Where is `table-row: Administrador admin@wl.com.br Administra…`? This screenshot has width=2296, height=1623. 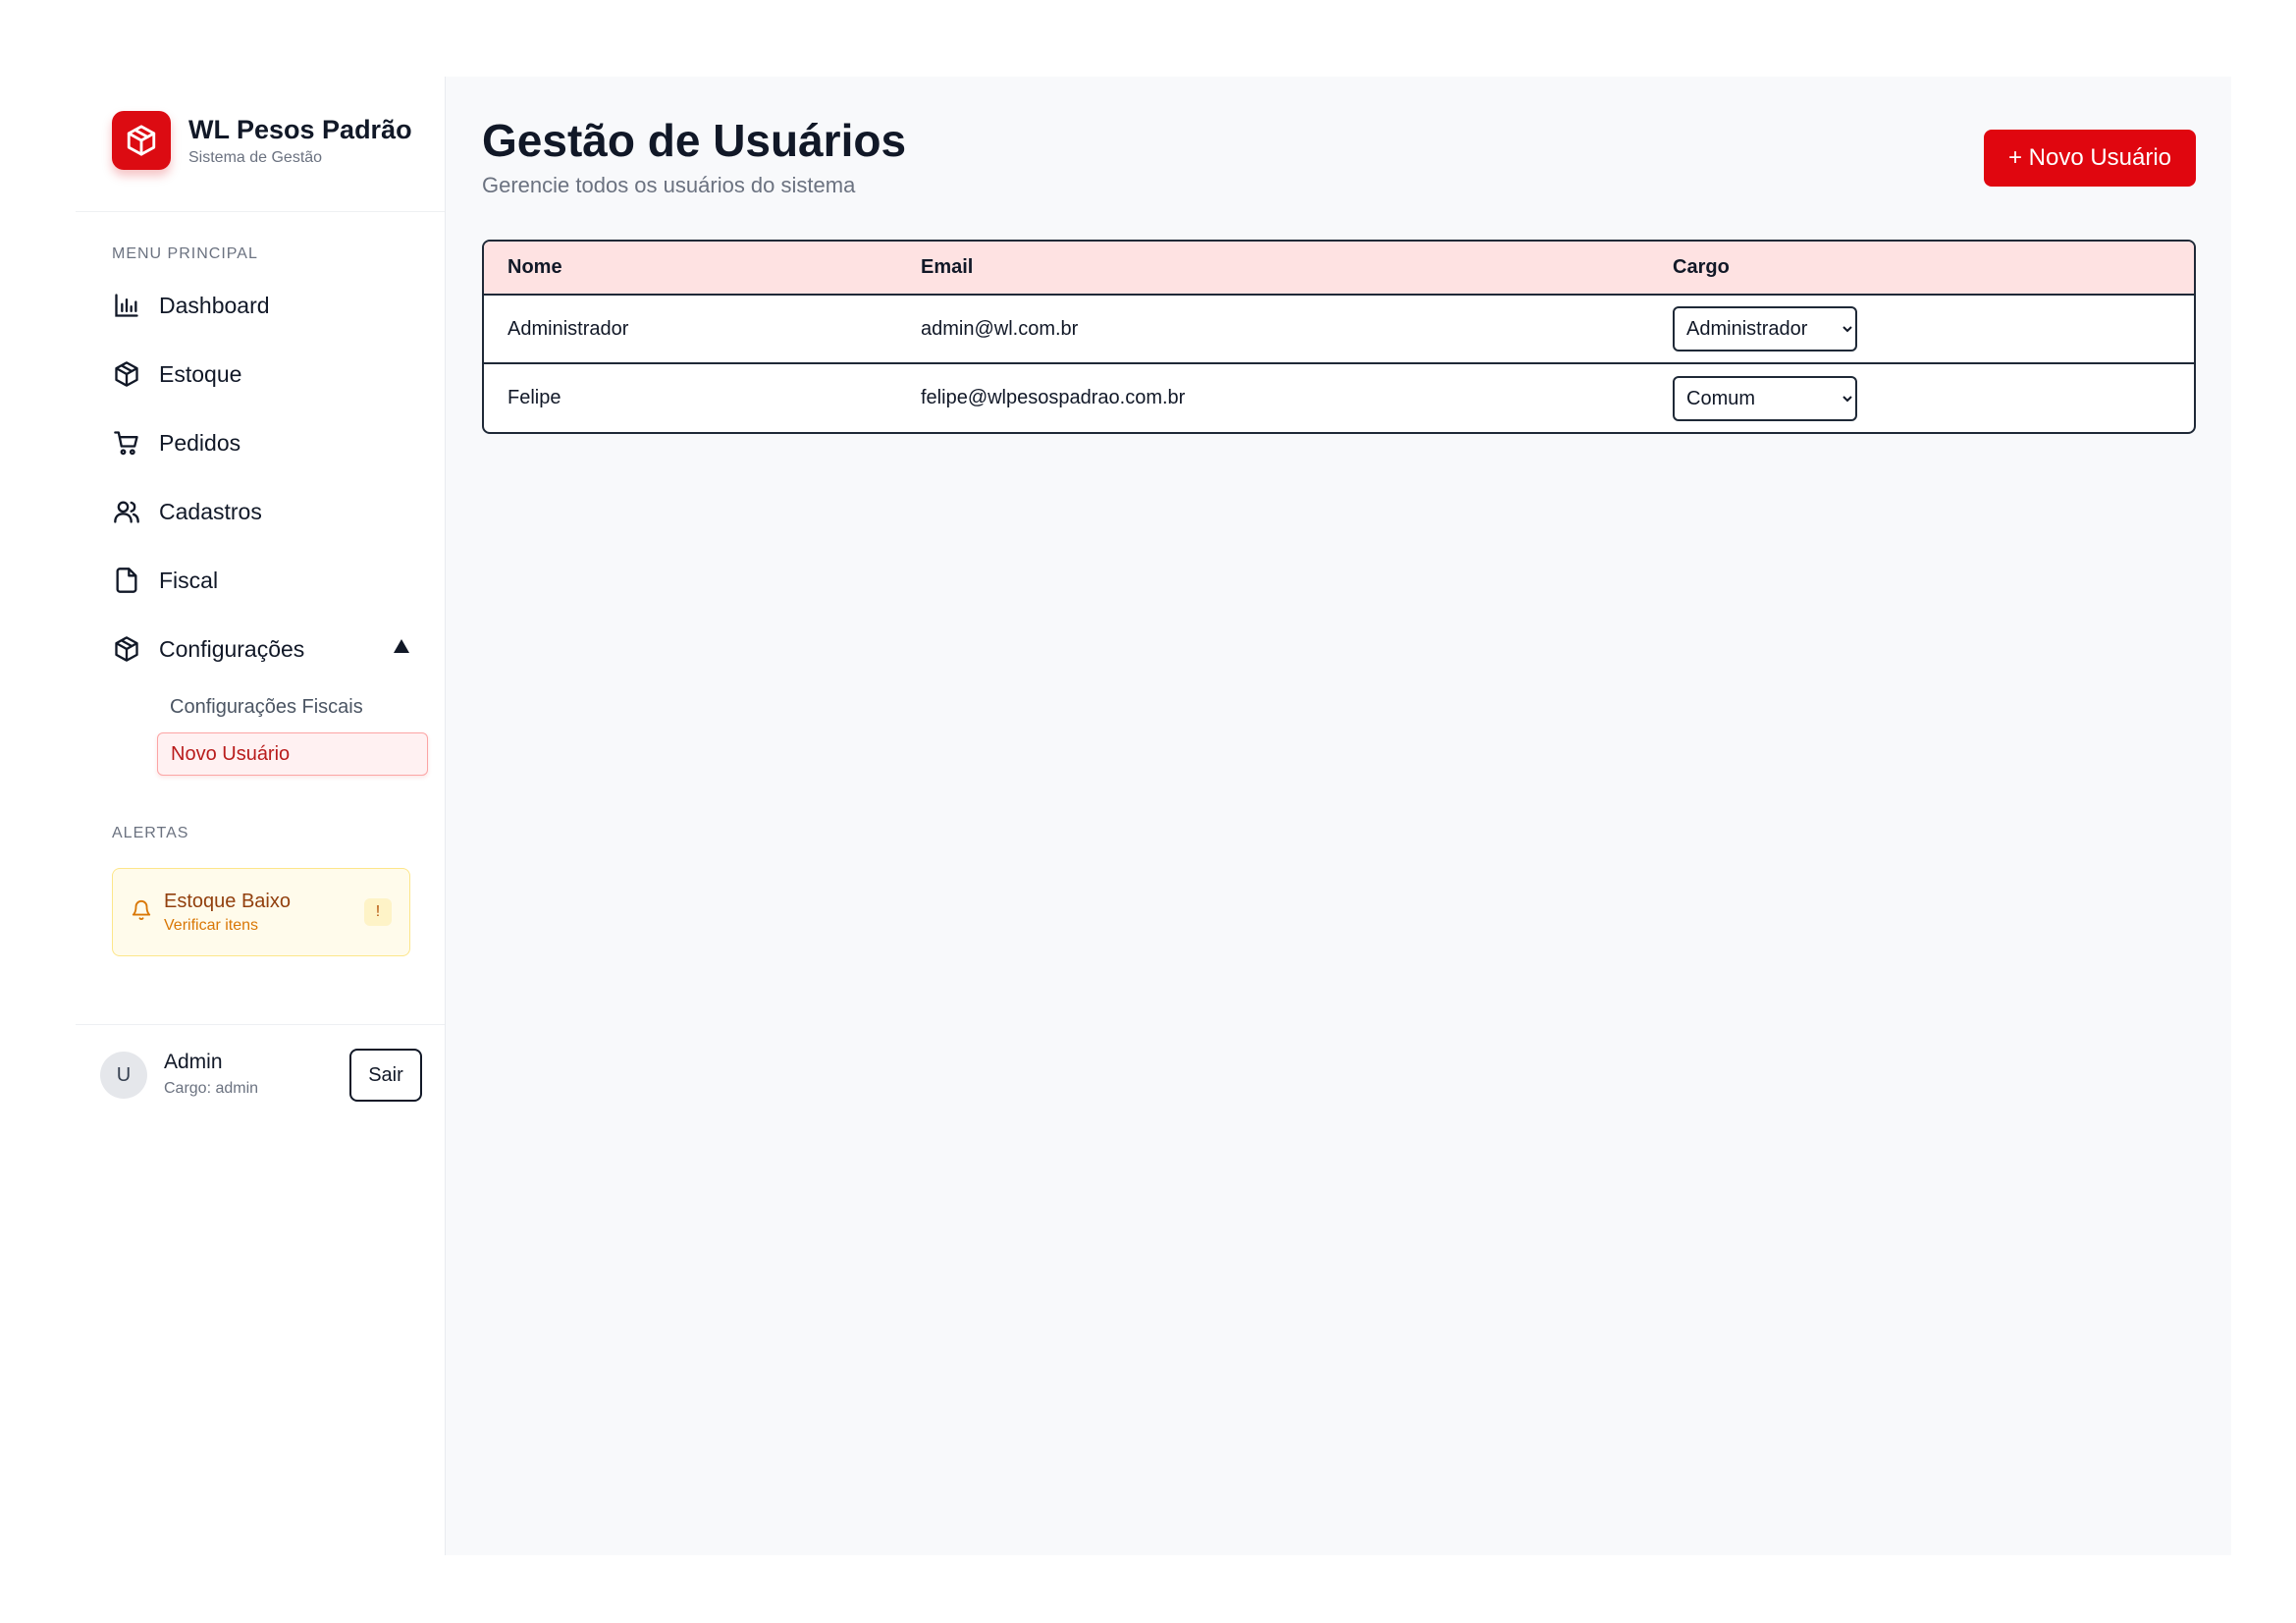
table-row: Administrador admin@wl.com.br Administra… is located at coordinates (1339, 329).